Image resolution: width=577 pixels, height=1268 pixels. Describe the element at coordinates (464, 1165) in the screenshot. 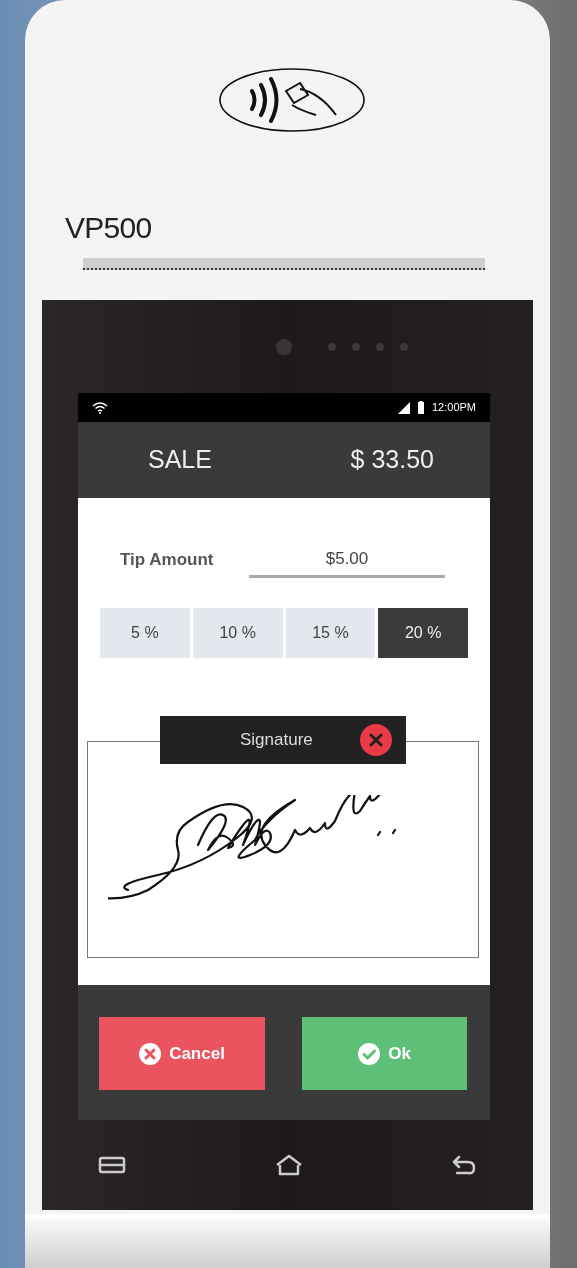

I see `back-icon` at that location.